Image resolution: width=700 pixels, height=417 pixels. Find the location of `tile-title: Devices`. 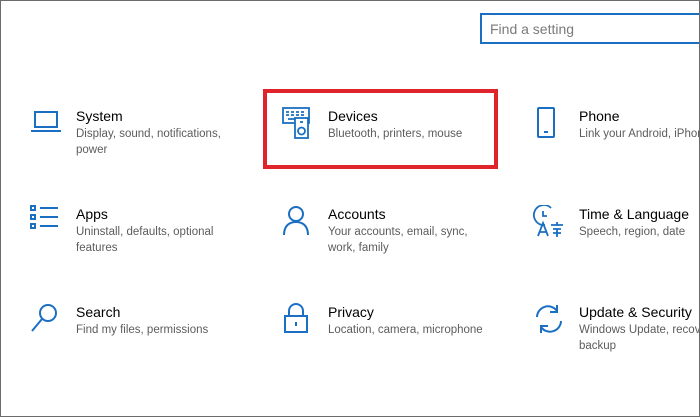

tile-title: Devices is located at coordinates (353, 116).